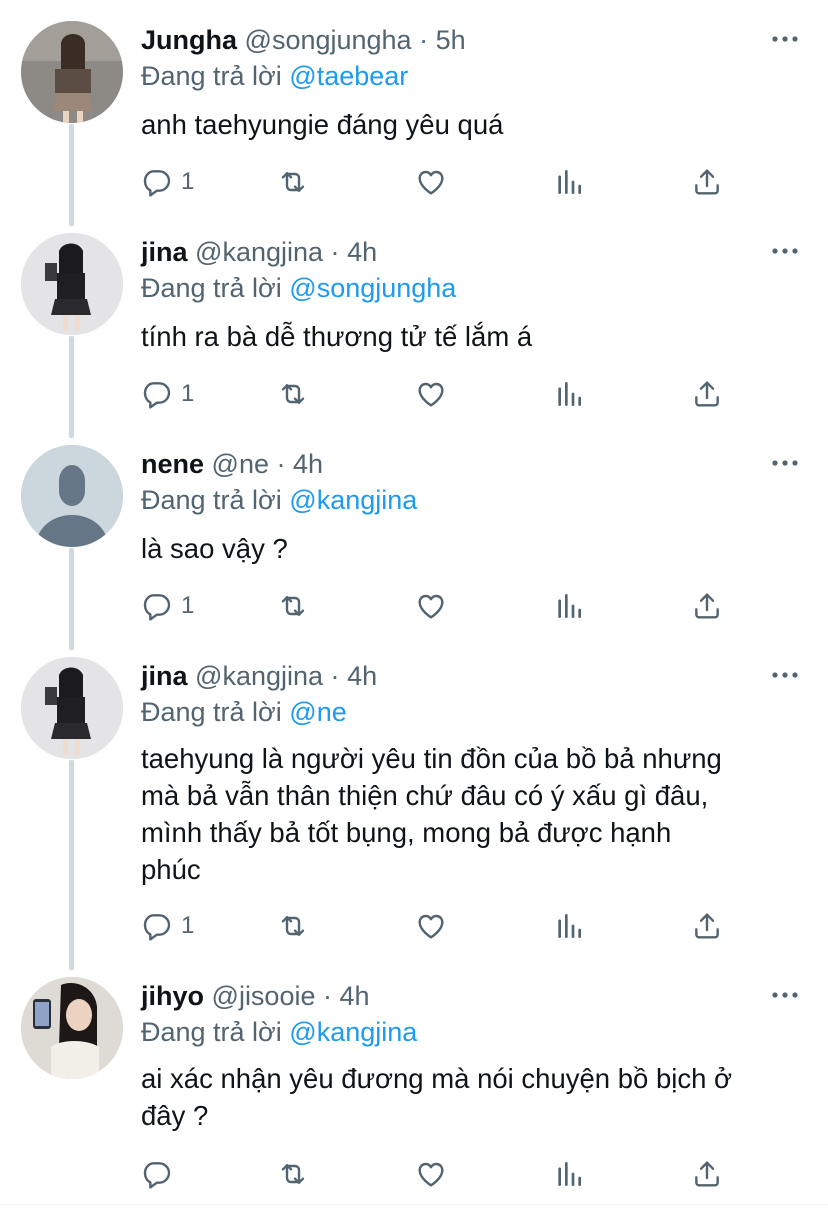  Describe the element at coordinates (172, 464) in the screenshot. I see `display-name: nene` at that location.